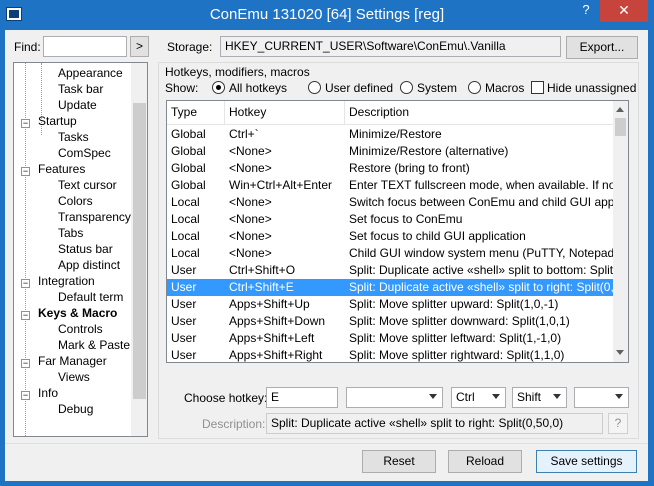 The image size is (654, 486). What do you see at coordinates (73, 137) in the screenshot?
I see `tree-item-tasks: Tasks` at bounding box center [73, 137].